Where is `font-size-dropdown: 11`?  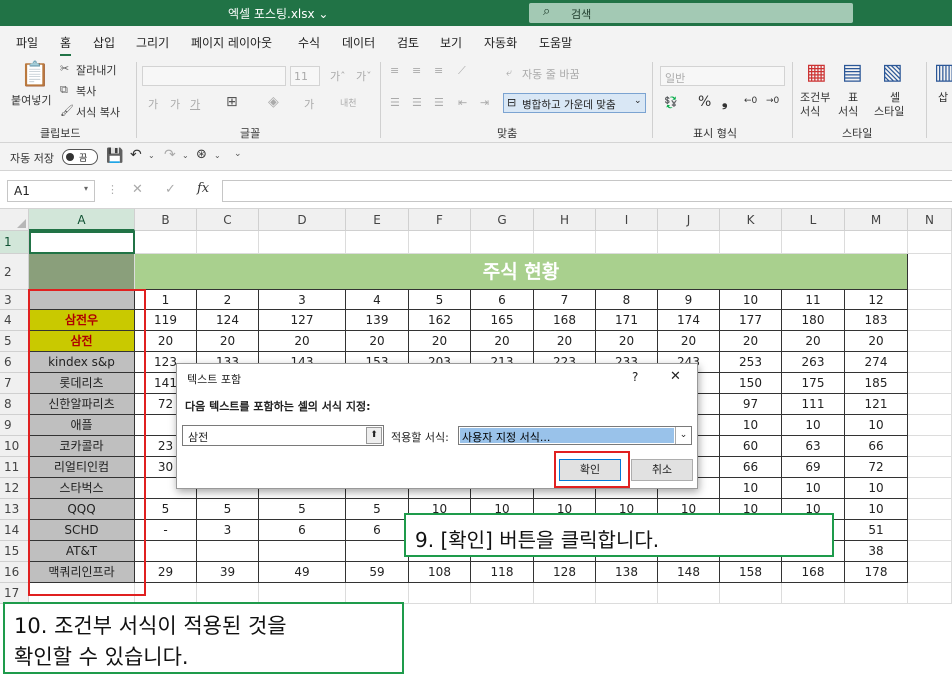
font-size-dropdown: 11 is located at coordinates (305, 76).